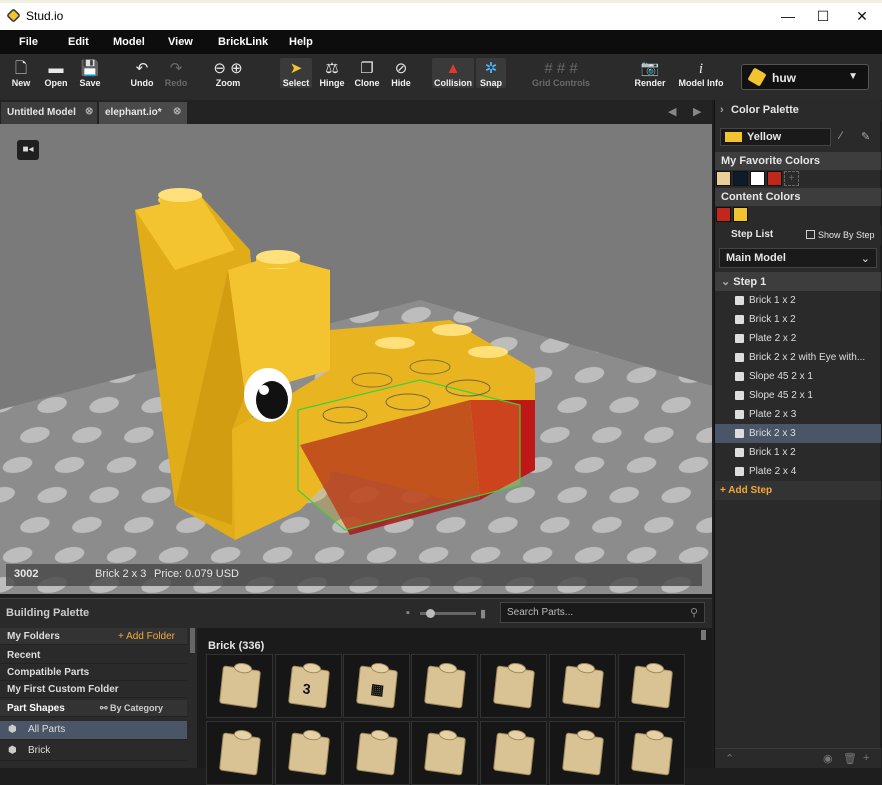 This screenshot has height=785, width=882. What do you see at coordinates (301, 42) in the screenshot?
I see `menu-help: Help` at bounding box center [301, 42].